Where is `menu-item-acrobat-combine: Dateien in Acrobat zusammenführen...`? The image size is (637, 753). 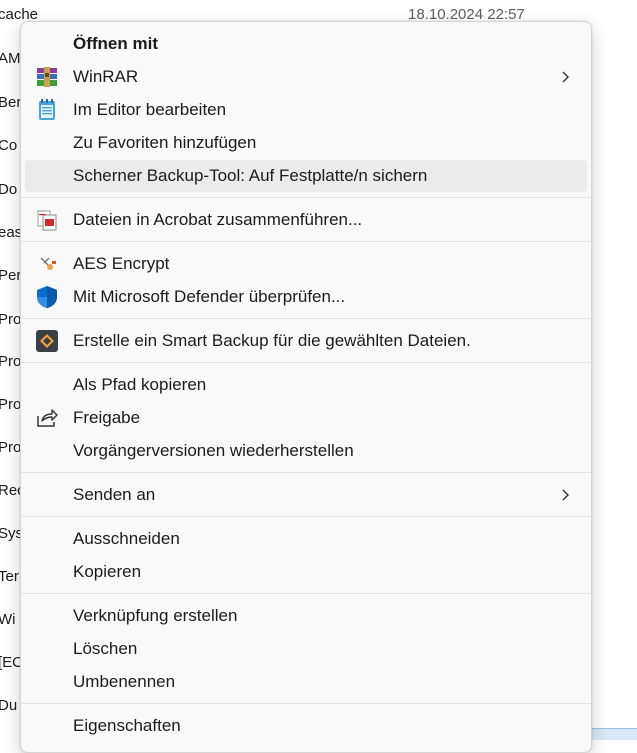 menu-item-acrobat-combine: Dateien in Acrobat zusammenführen... is located at coordinates (306, 220).